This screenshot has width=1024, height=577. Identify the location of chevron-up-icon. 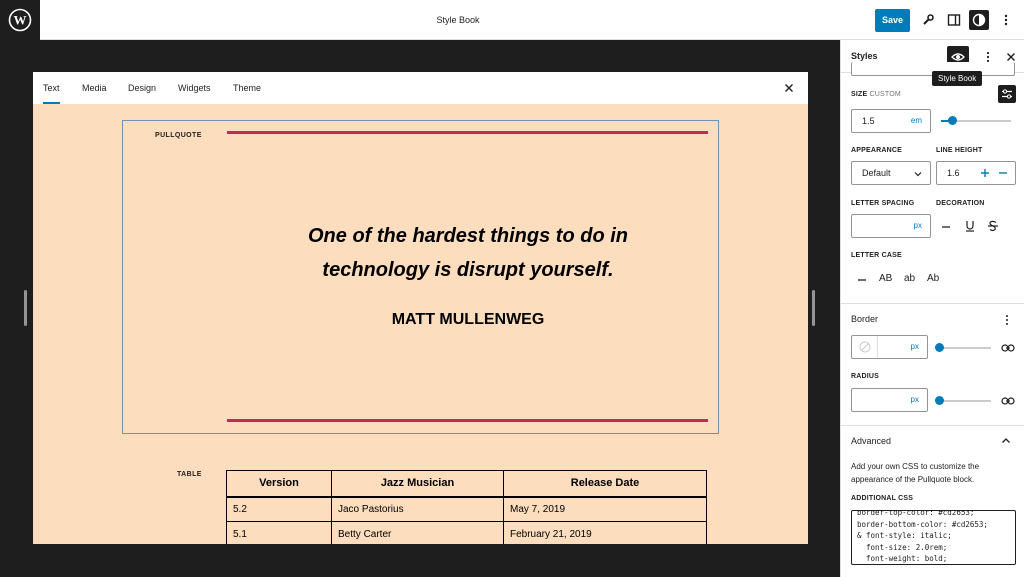
(1006, 441).